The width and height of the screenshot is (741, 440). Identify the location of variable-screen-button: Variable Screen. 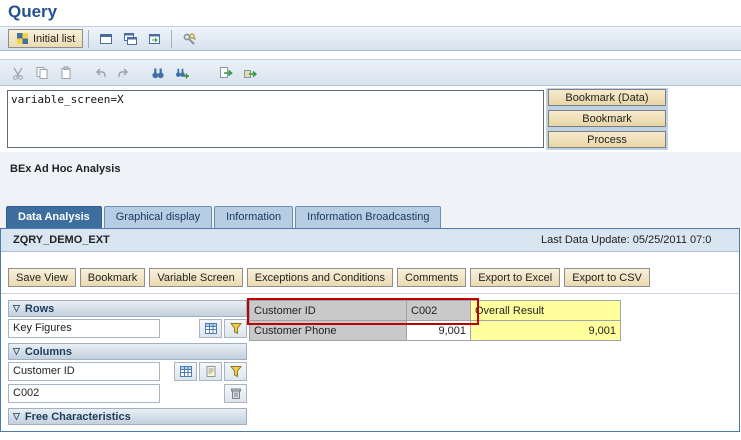
(196, 277).